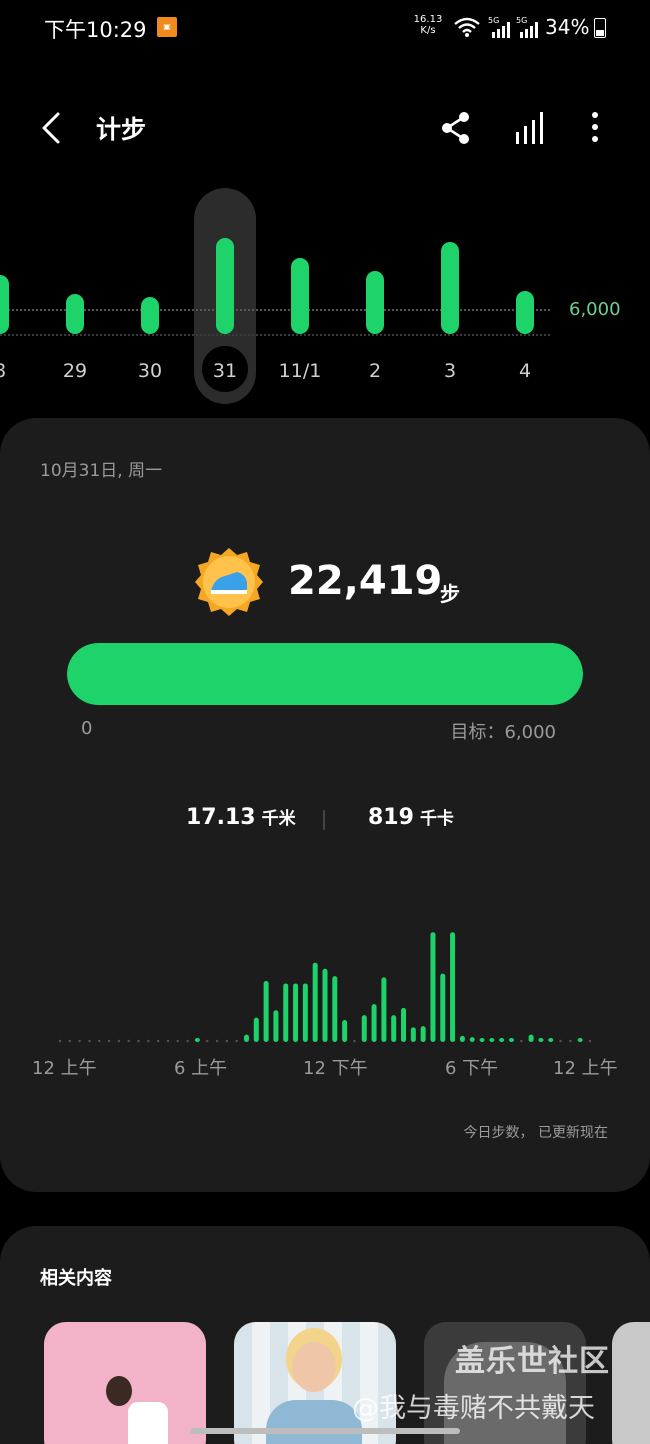 The image size is (650, 1444). What do you see at coordinates (95, 30) in the screenshot?
I see `status-time: 下午10:29` at bounding box center [95, 30].